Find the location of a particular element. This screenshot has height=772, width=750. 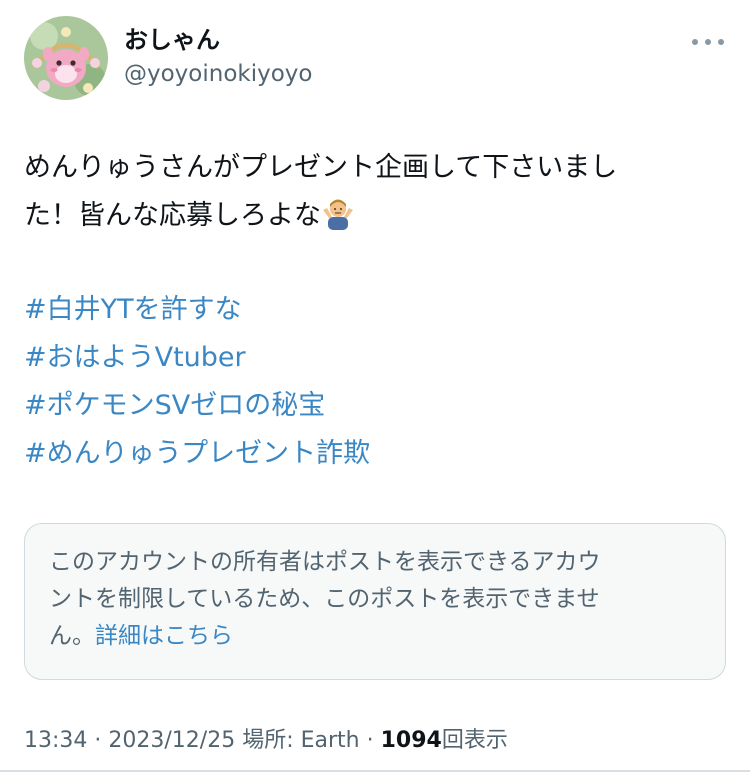

post-time: 13:34 is located at coordinates (55, 740).